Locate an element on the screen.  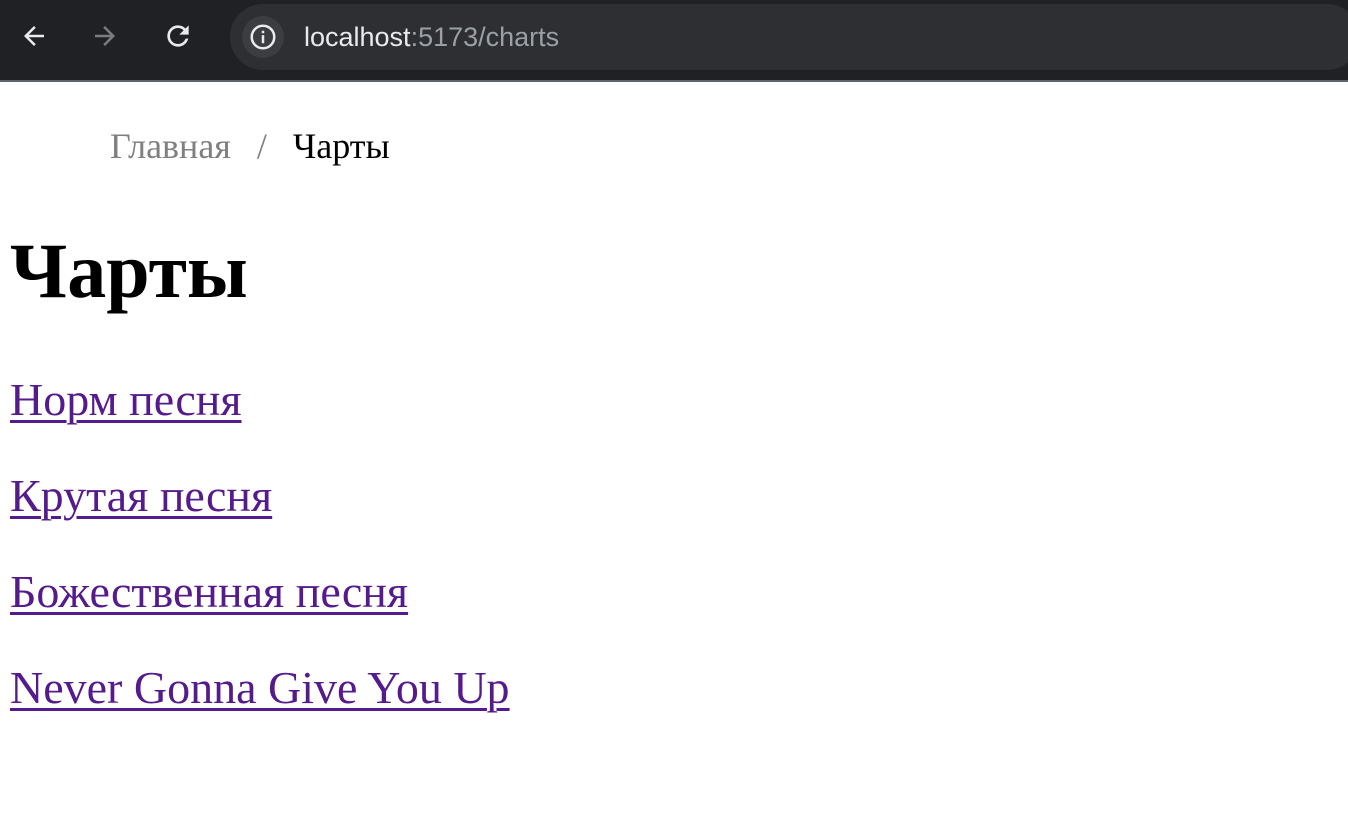
forward-button is located at coordinates (105, 36).